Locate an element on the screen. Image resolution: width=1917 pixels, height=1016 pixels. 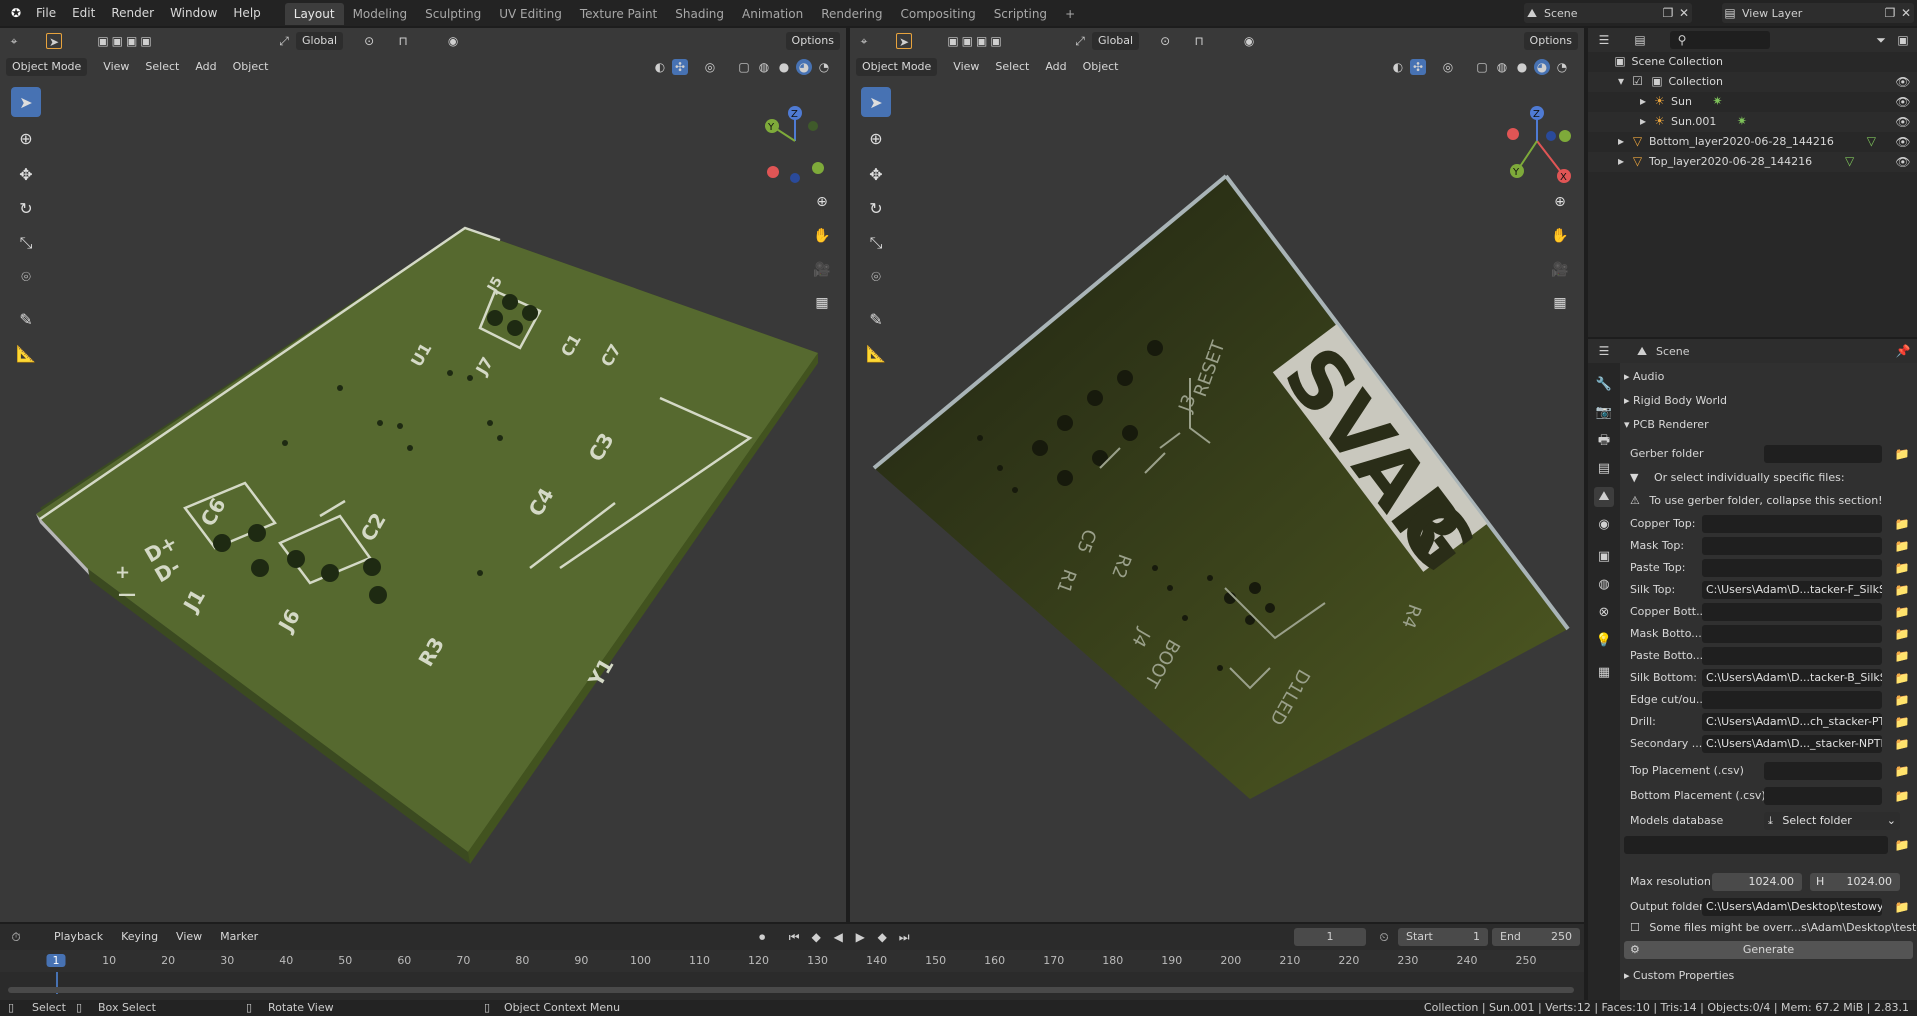
tab-rendering: Rendering is located at coordinates (851, 14).